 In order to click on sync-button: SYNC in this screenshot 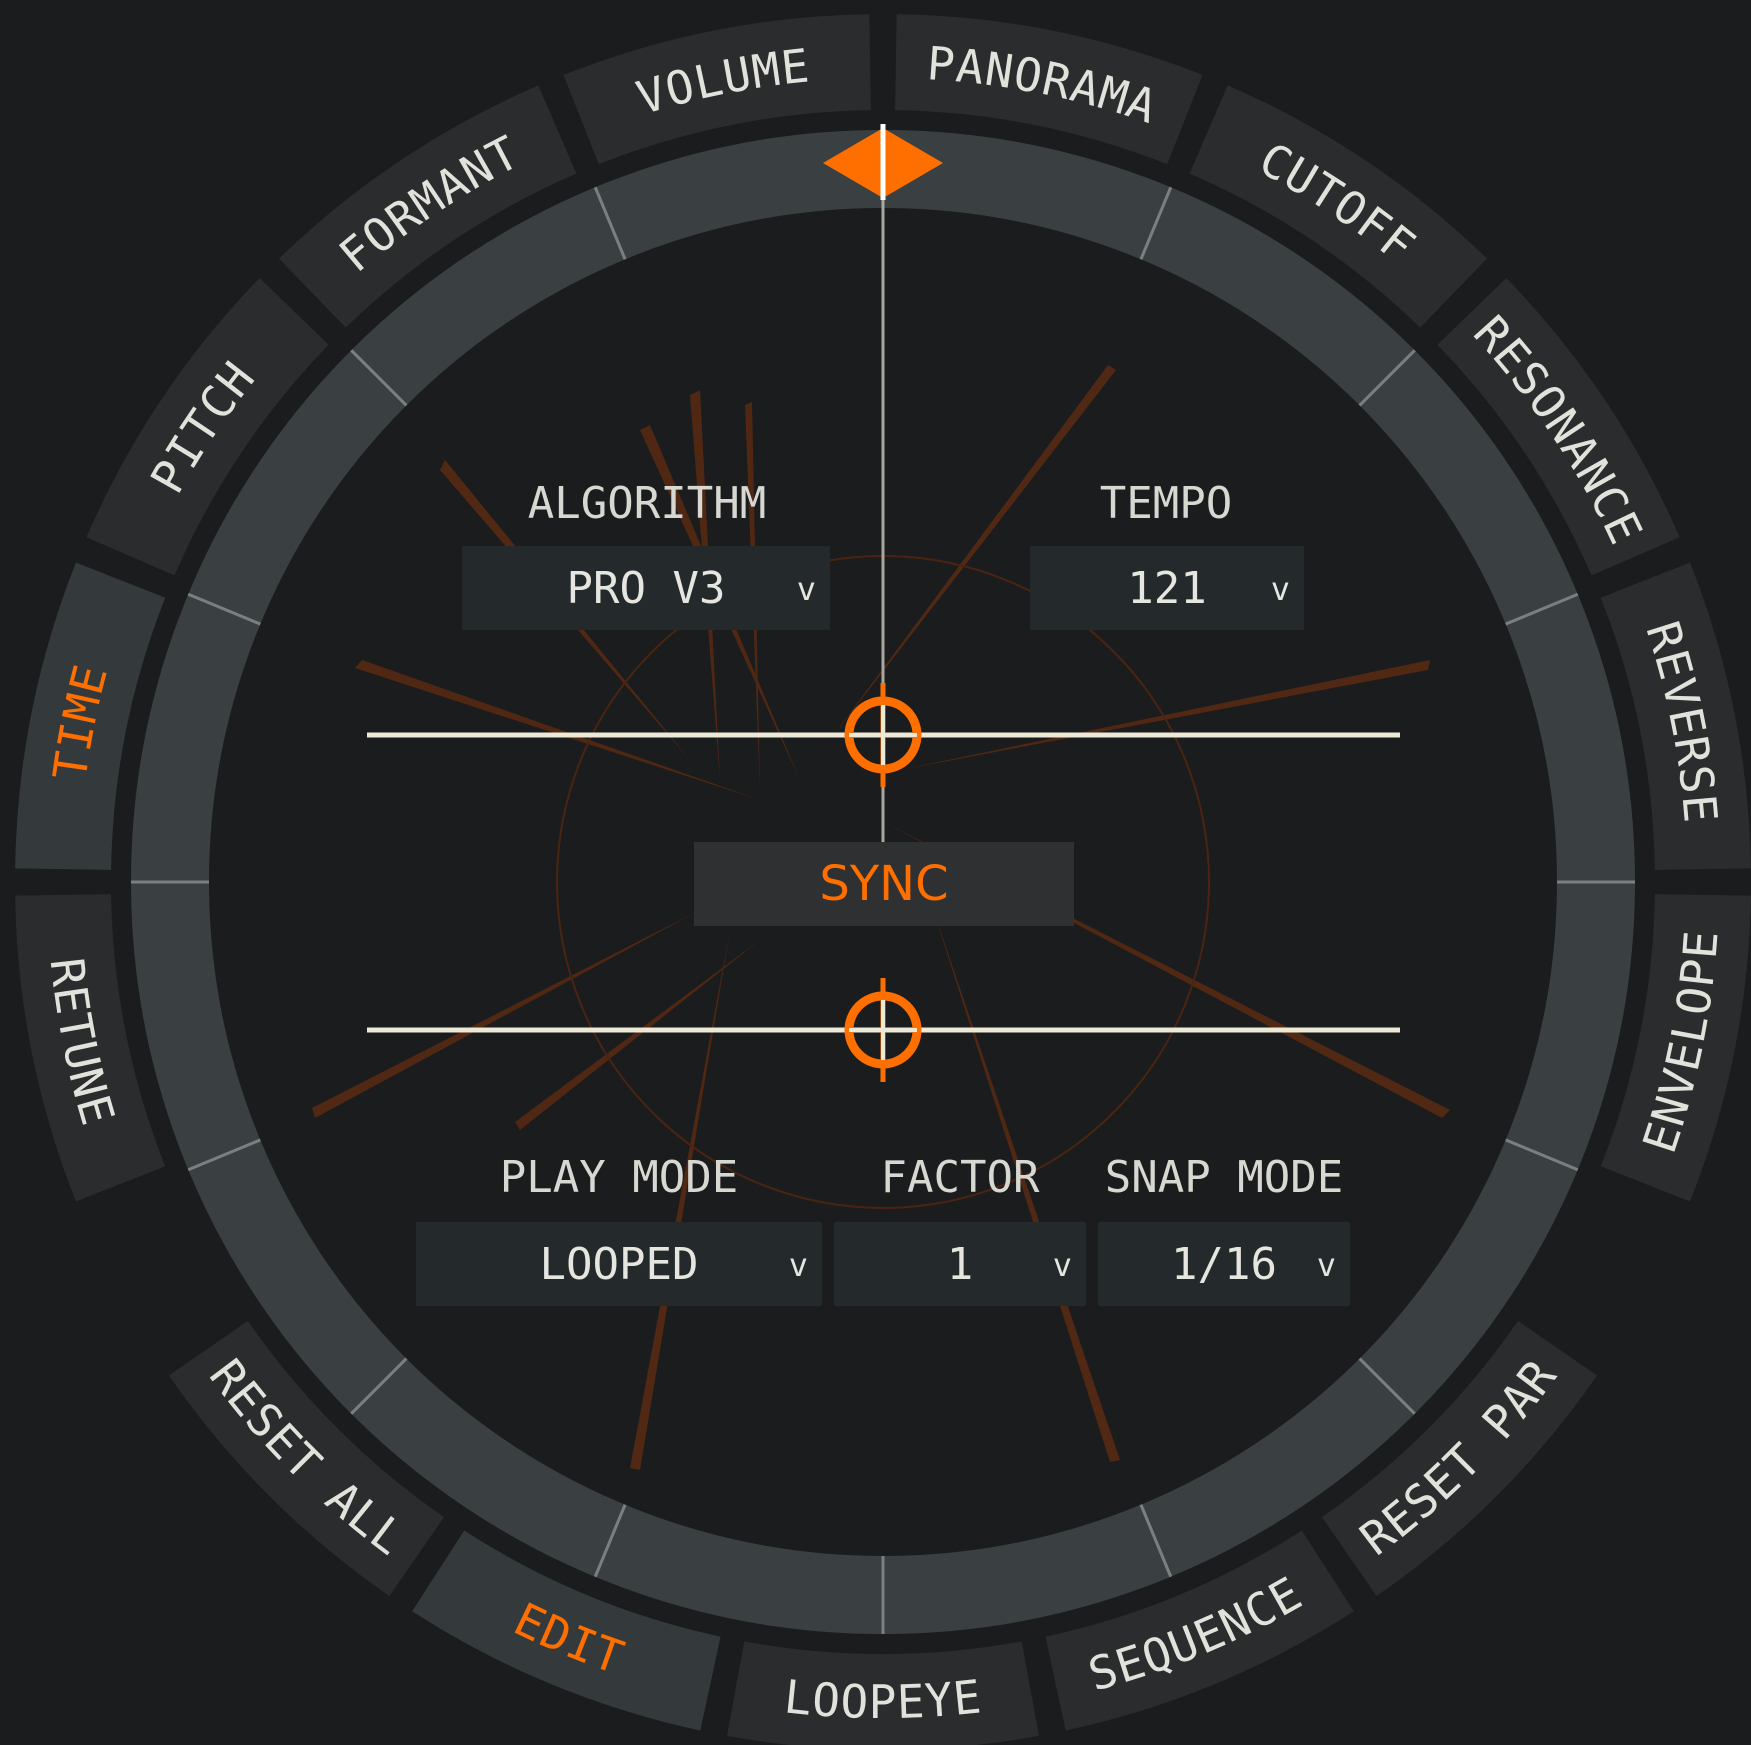, I will do `click(884, 884)`.